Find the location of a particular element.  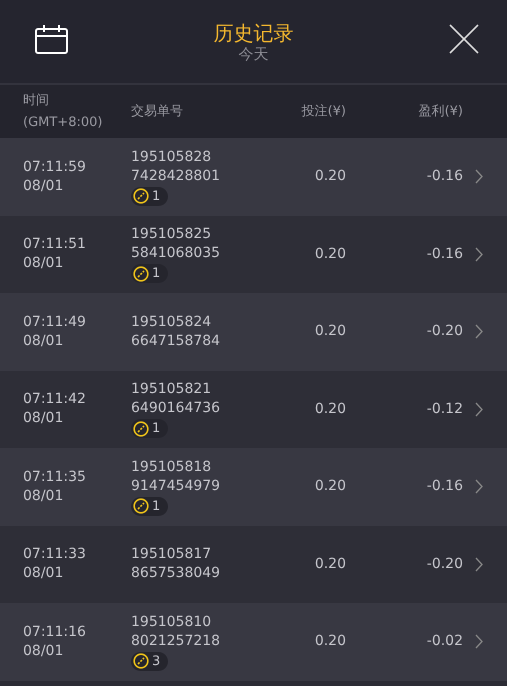

order-number: 7428428801 is located at coordinates (175, 176).